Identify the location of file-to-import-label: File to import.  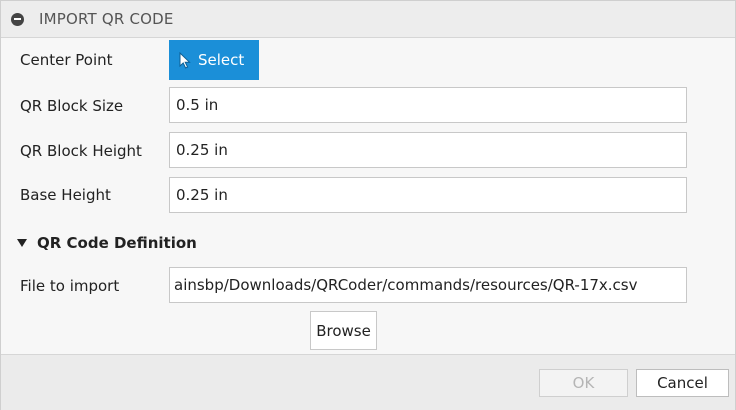
(70, 286).